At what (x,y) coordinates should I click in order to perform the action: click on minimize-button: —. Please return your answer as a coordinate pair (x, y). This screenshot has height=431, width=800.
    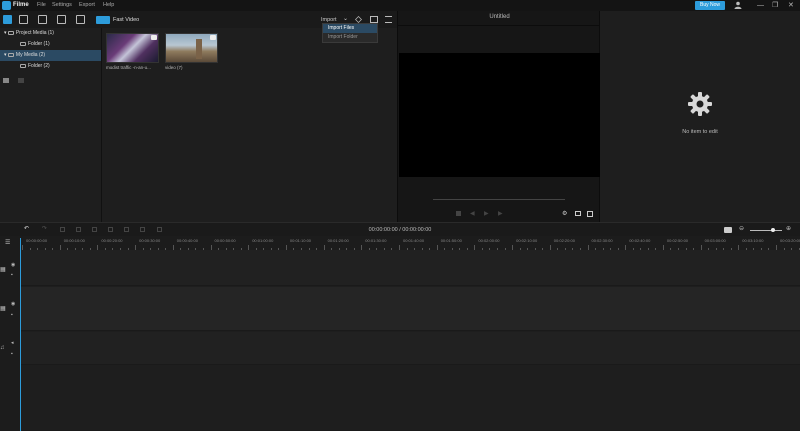
    Looking at the image, I should click on (760, 5).